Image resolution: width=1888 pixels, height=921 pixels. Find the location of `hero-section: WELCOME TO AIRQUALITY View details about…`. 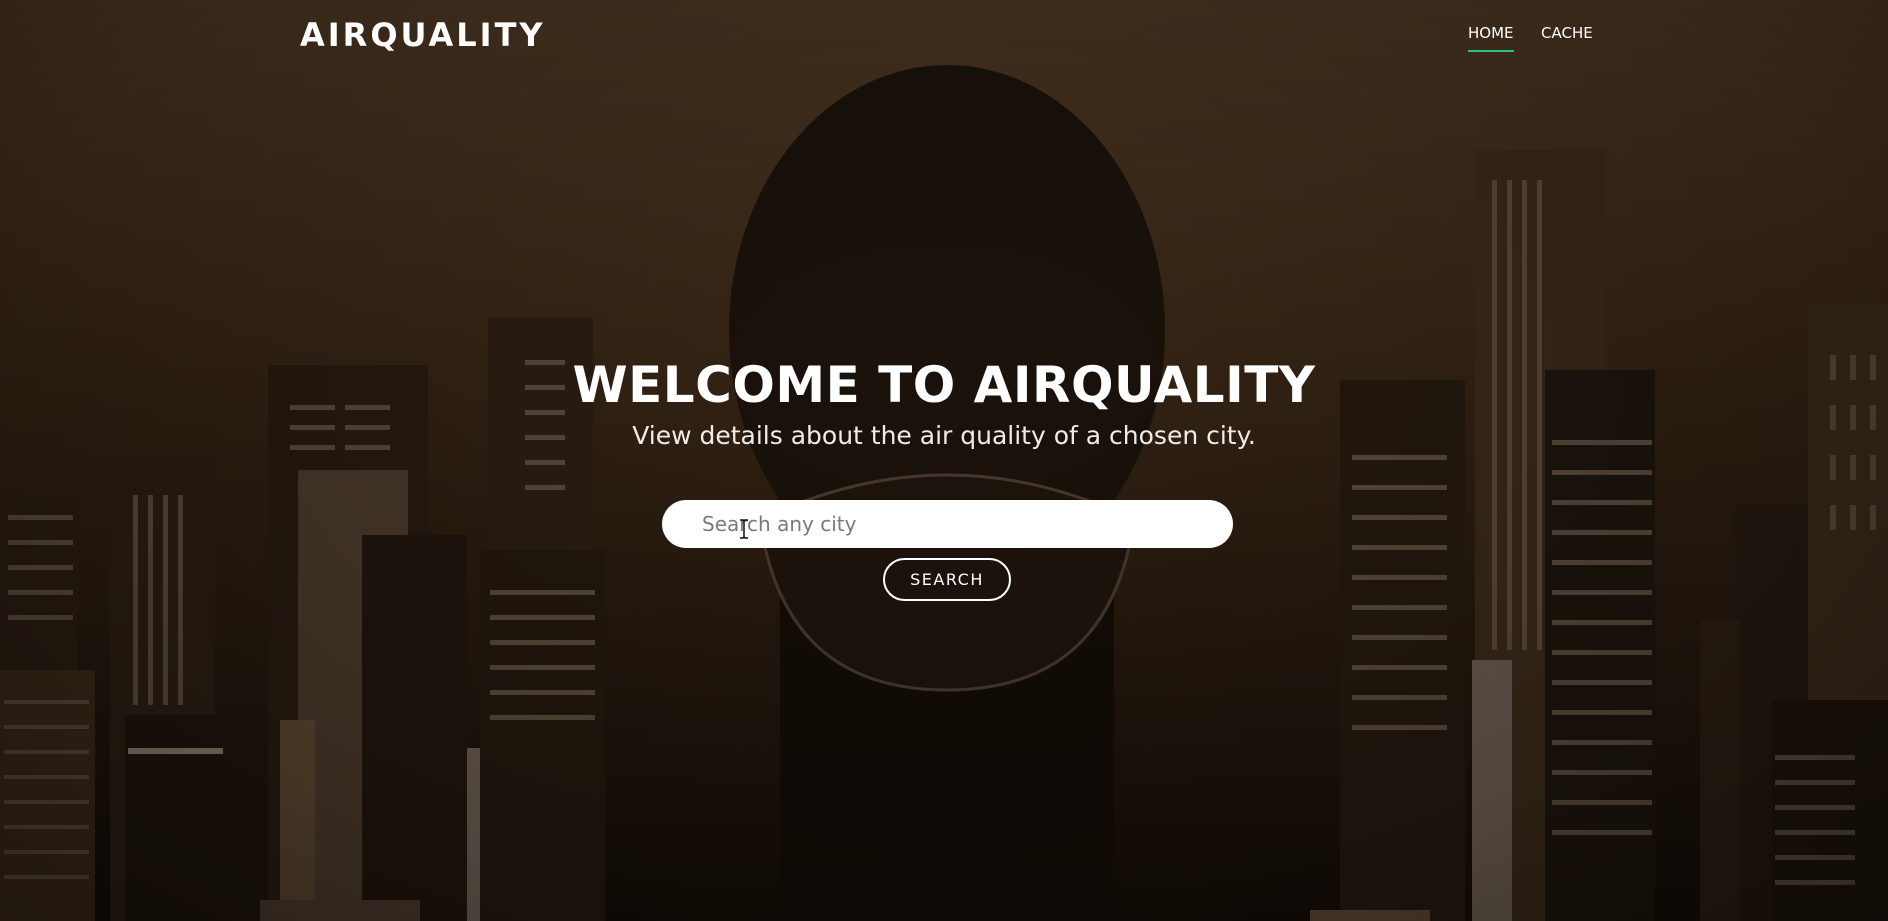

hero-section: WELCOME TO AIRQUALITY View details about… is located at coordinates (944, 404).